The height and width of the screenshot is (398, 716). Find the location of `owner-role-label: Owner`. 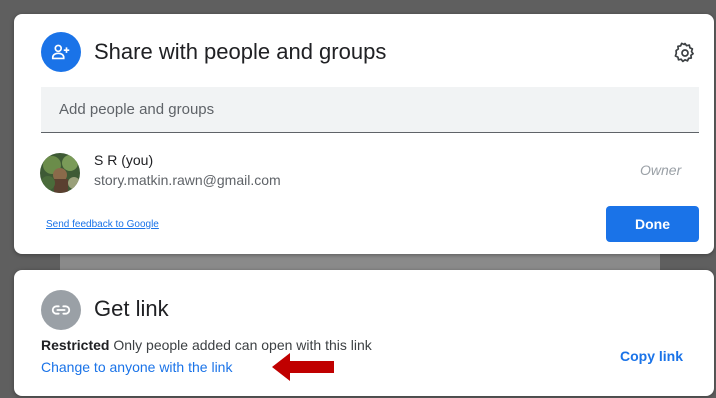

owner-role-label: Owner is located at coordinates (661, 170).